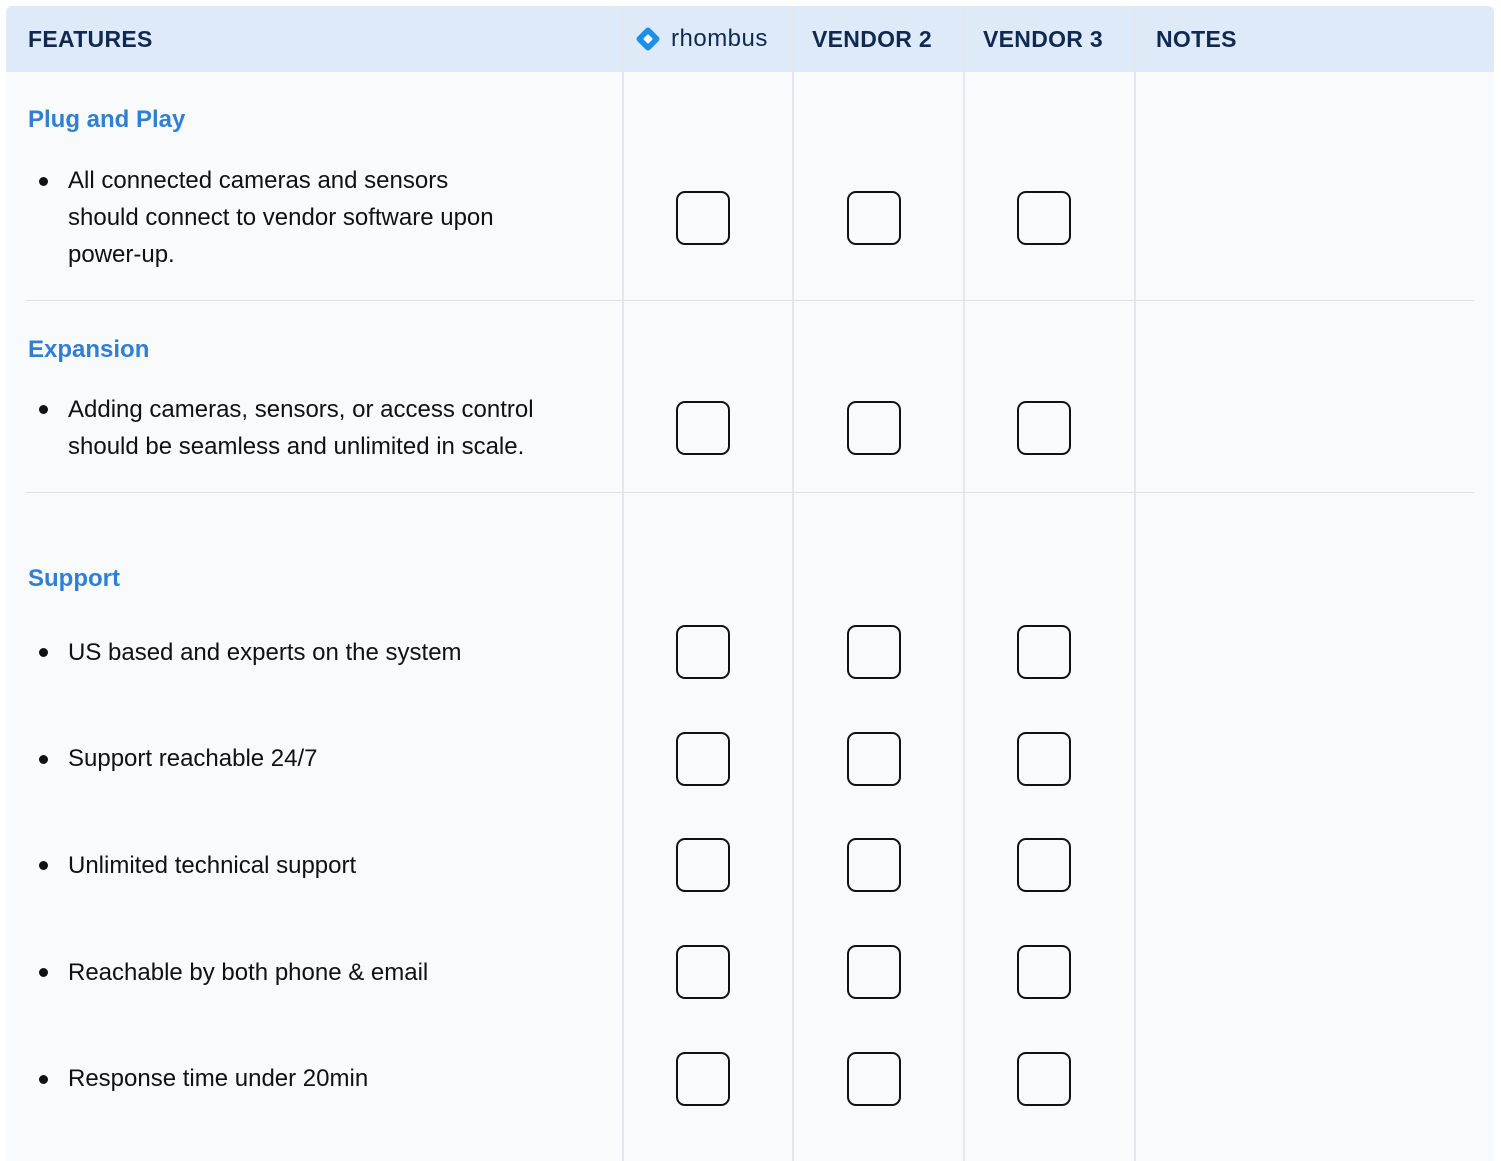 Image resolution: width=1501 pixels, height=1161 pixels. I want to click on feature-item-text: US based and experts on the system, so click(265, 652).